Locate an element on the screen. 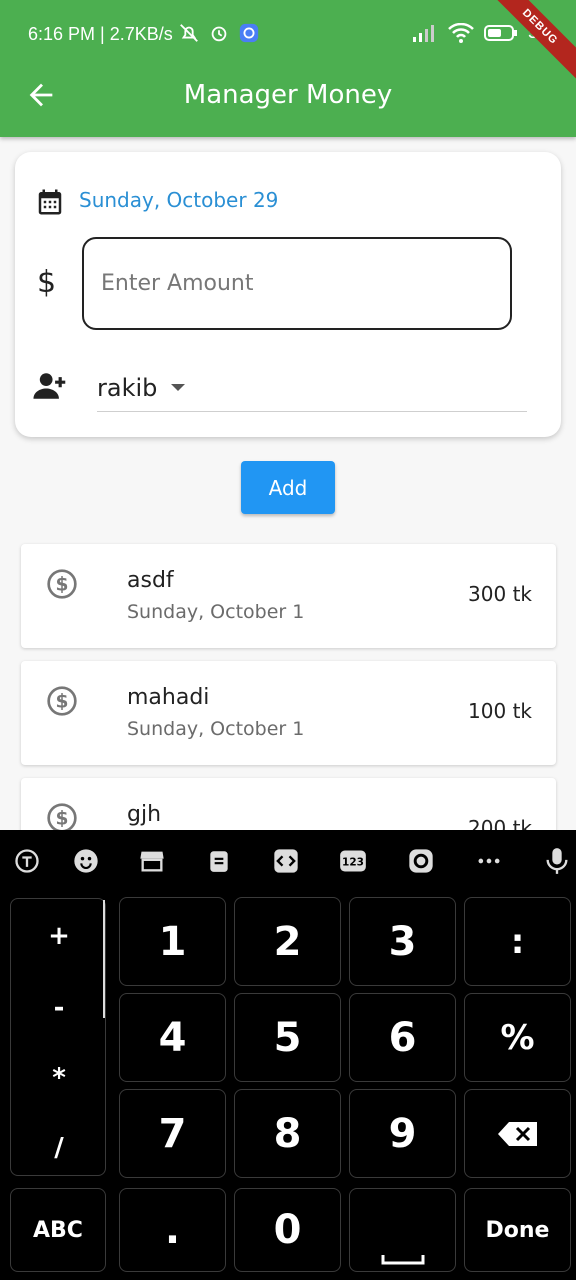  status-time: 6:16 PM | 2.7KB/s is located at coordinates (100, 34).